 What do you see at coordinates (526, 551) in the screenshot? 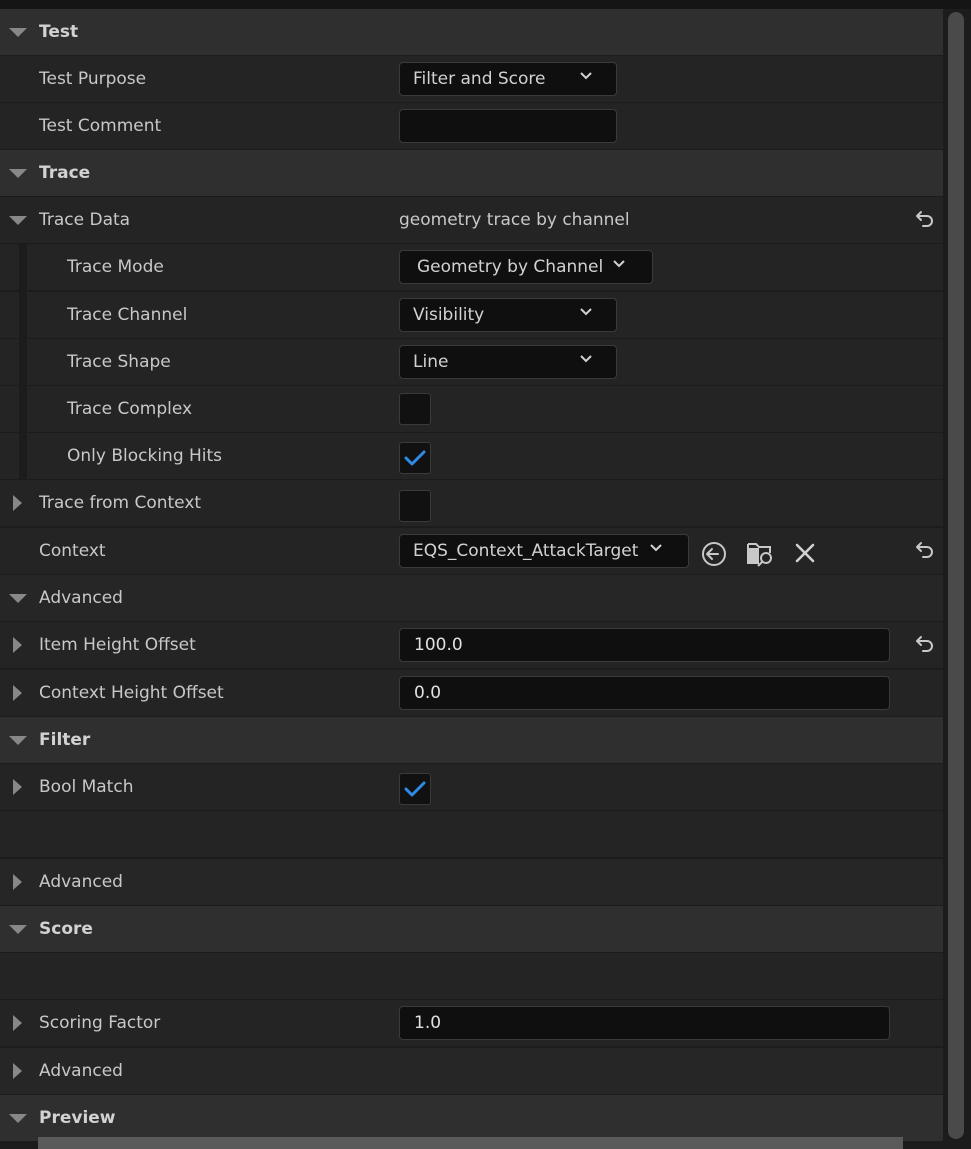
I see `combo-value: EQS_Context_AttackTarget` at bounding box center [526, 551].